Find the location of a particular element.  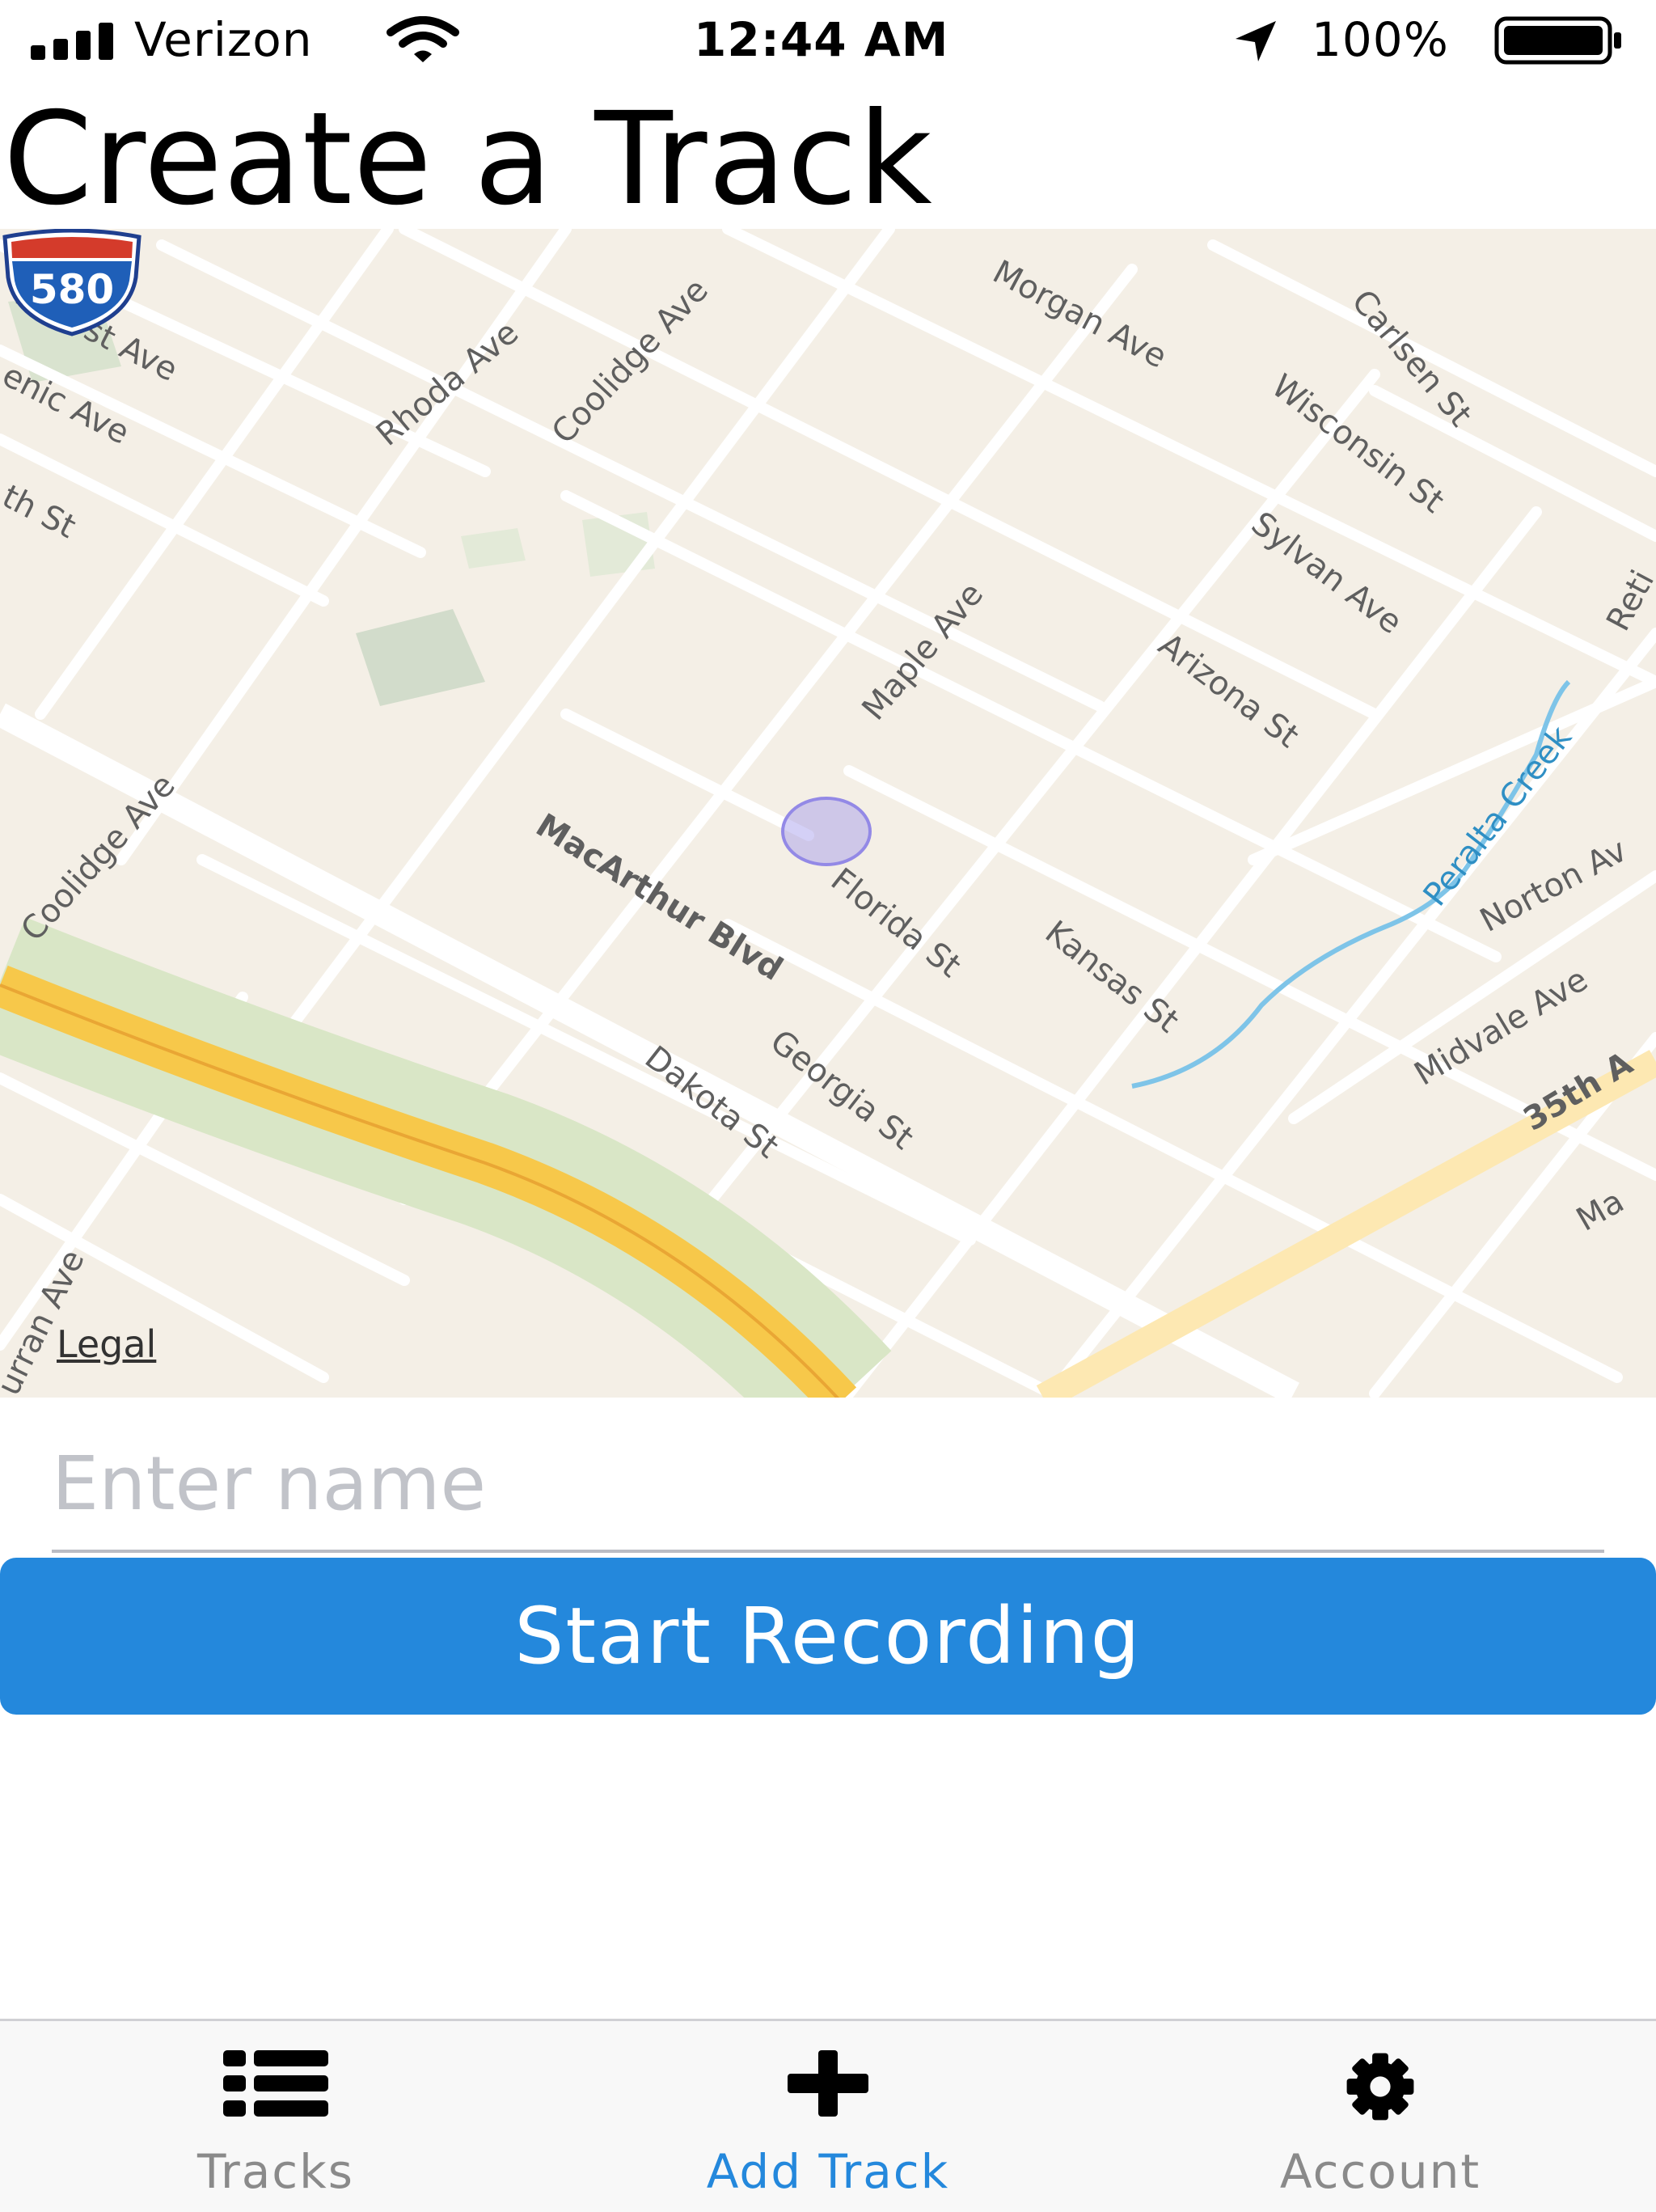

page-title: Create a Track is located at coordinates (468, 159).